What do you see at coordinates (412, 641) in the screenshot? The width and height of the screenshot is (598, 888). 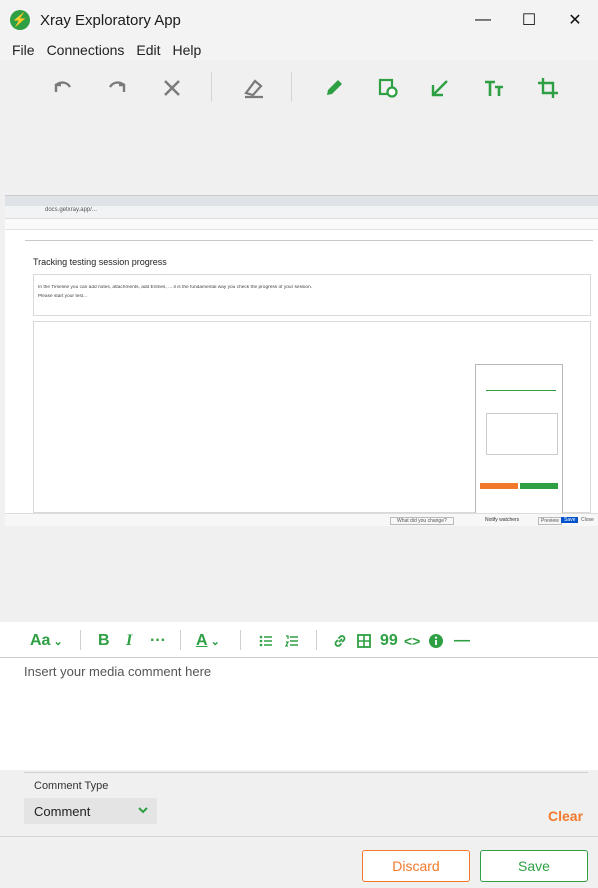 I see `code-icon: <>` at bounding box center [412, 641].